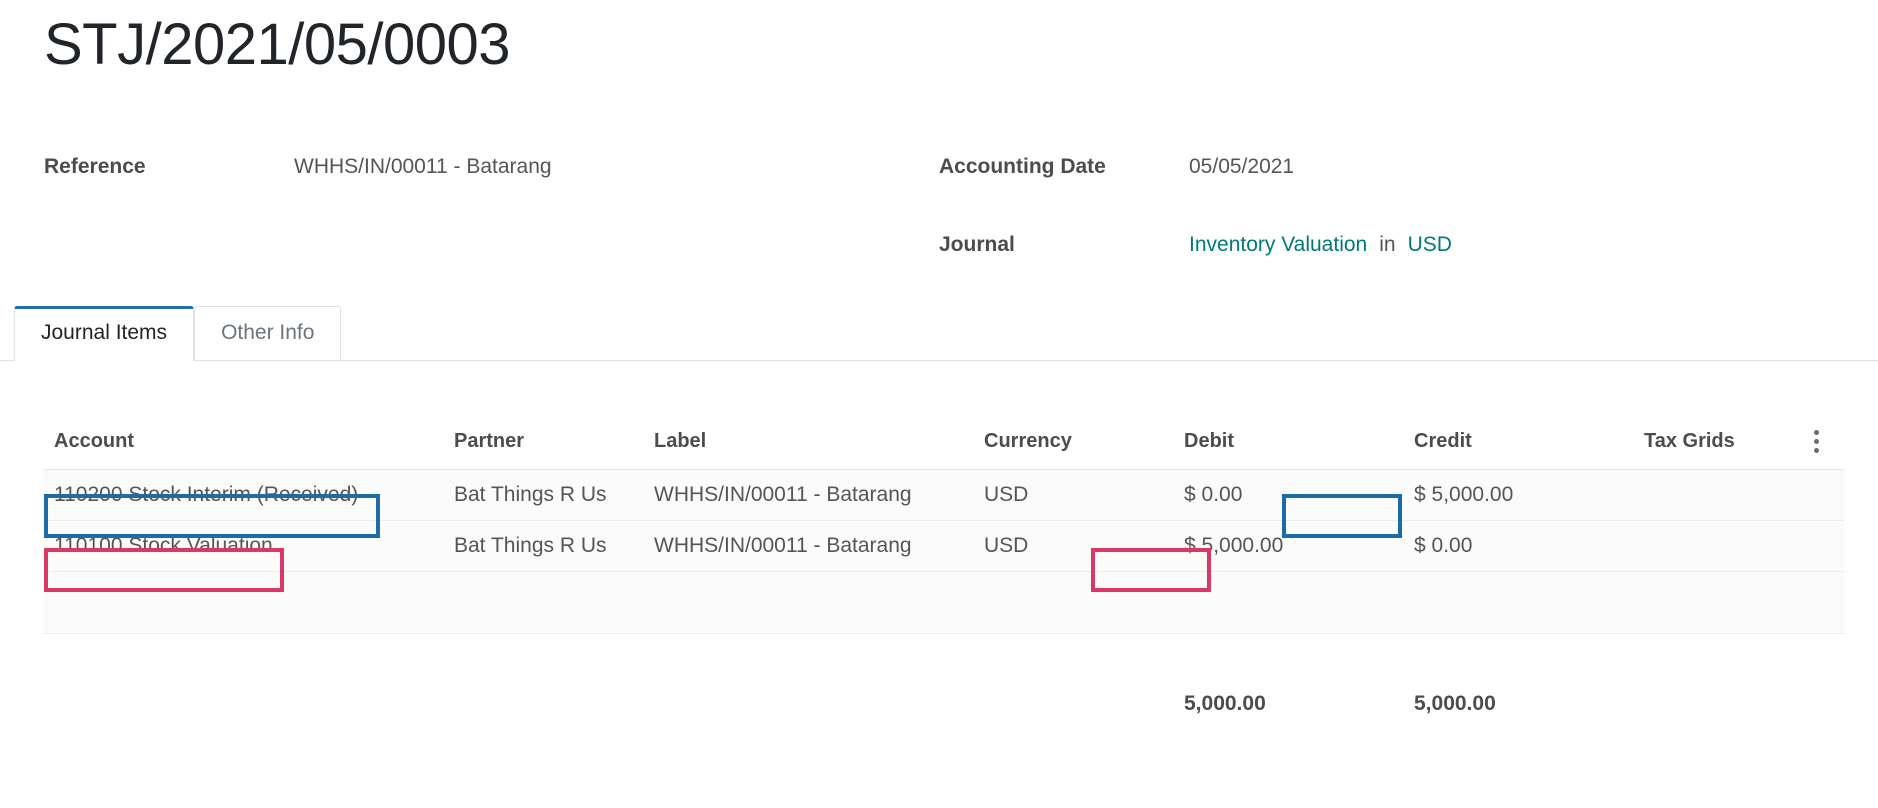  I want to click on column-header-account: Account, so click(244, 450).